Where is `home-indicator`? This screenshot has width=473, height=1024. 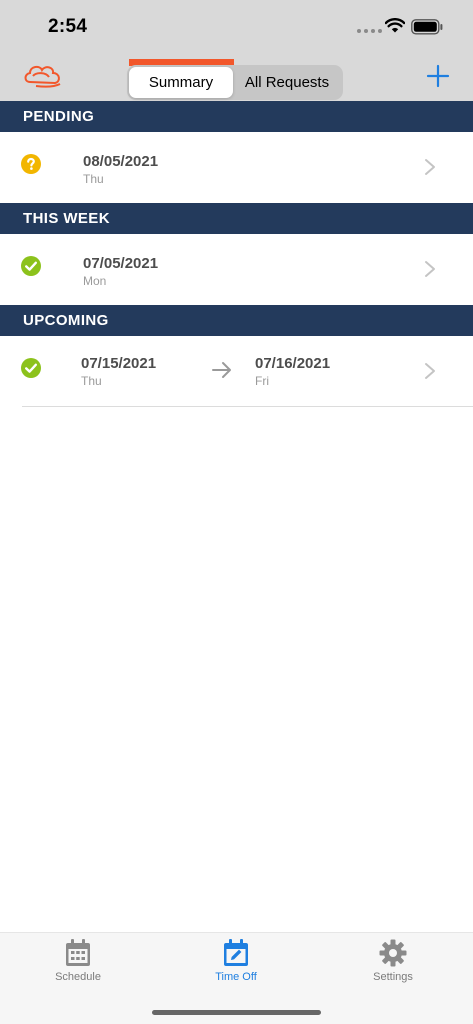
home-indicator is located at coordinates (236, 1012).